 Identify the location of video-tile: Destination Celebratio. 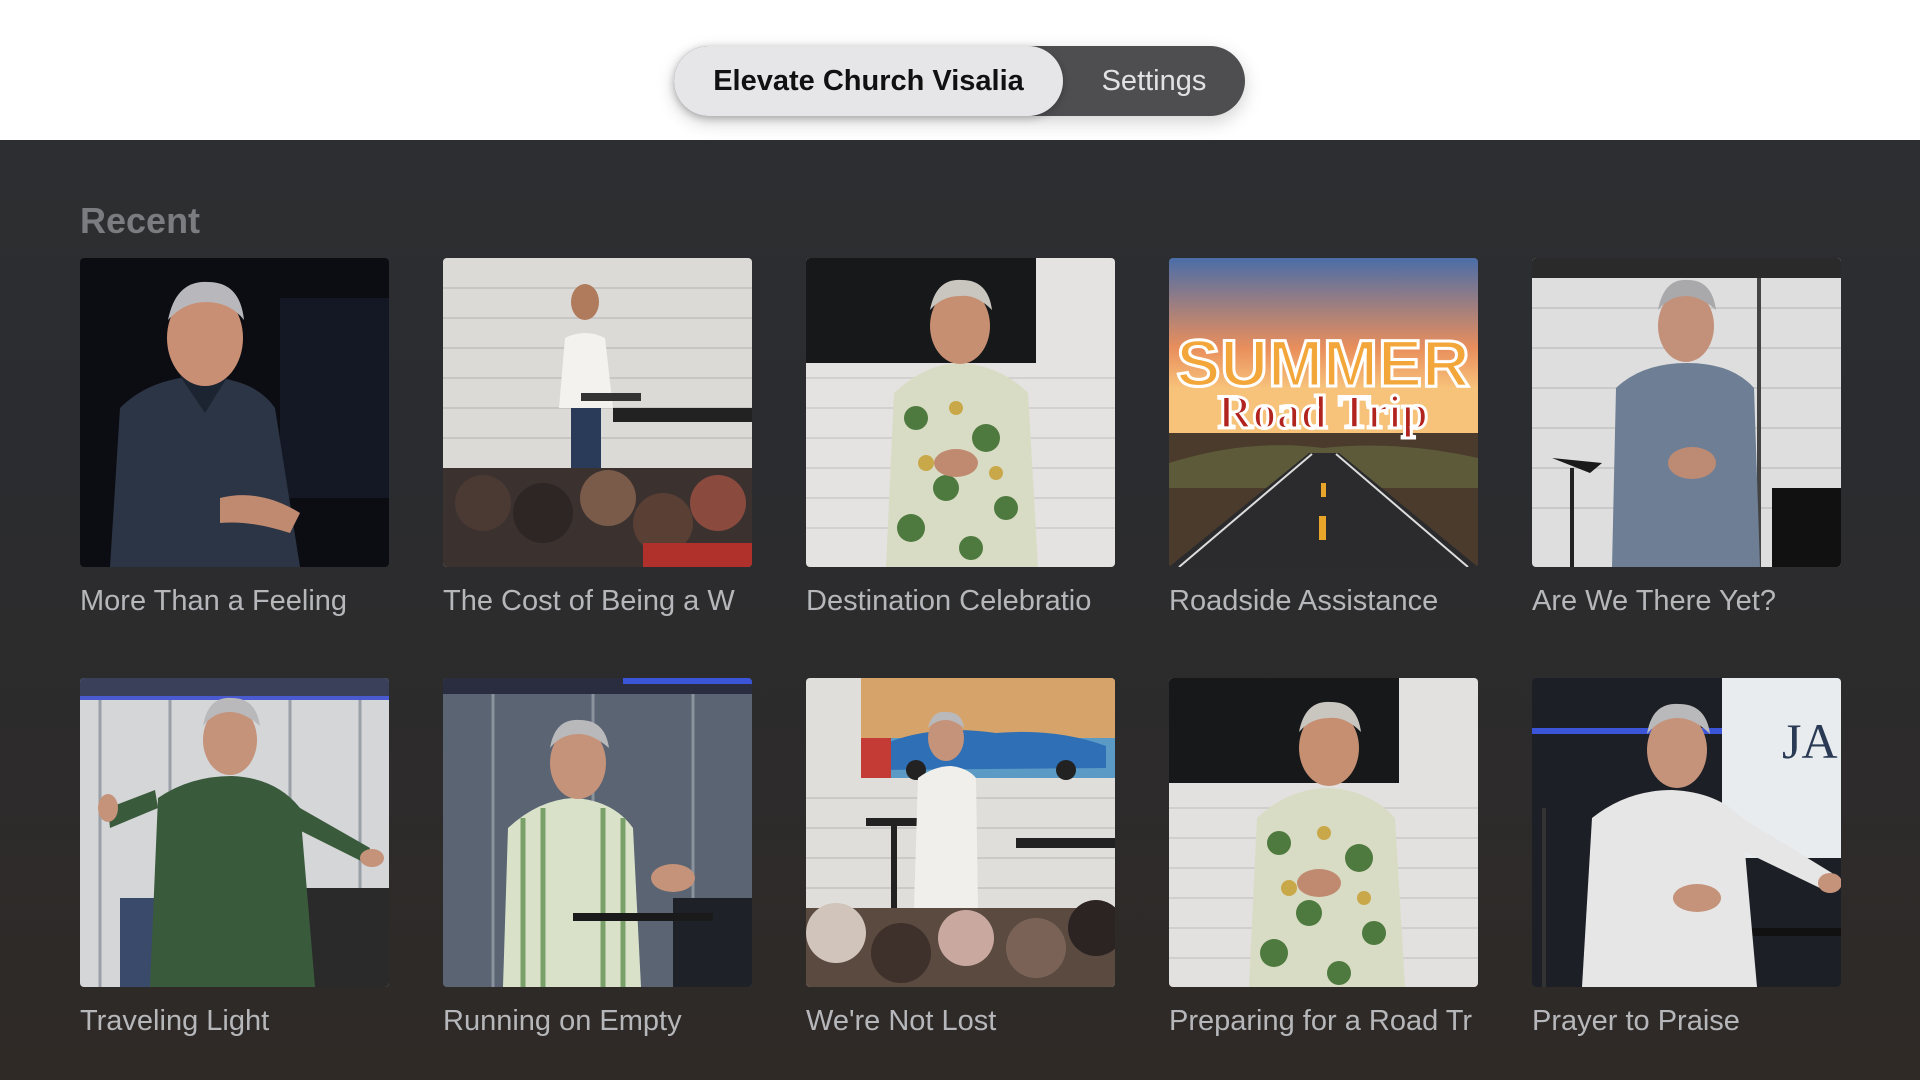
(960, 468).